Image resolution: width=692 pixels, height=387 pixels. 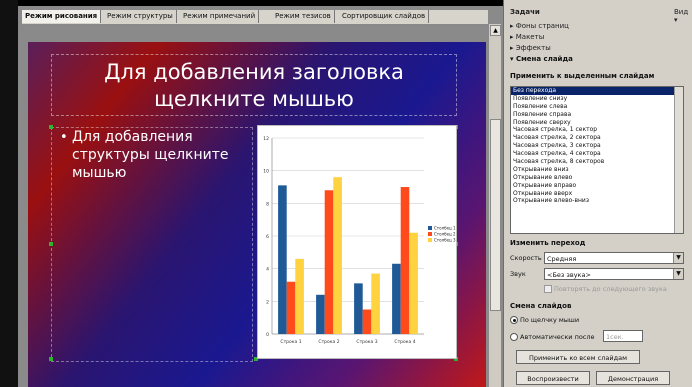 What do you see at coordinates (615, 337) in the screenshot?
I see `auto-delay-value: 1сек.` at bounding box center [615, 337].